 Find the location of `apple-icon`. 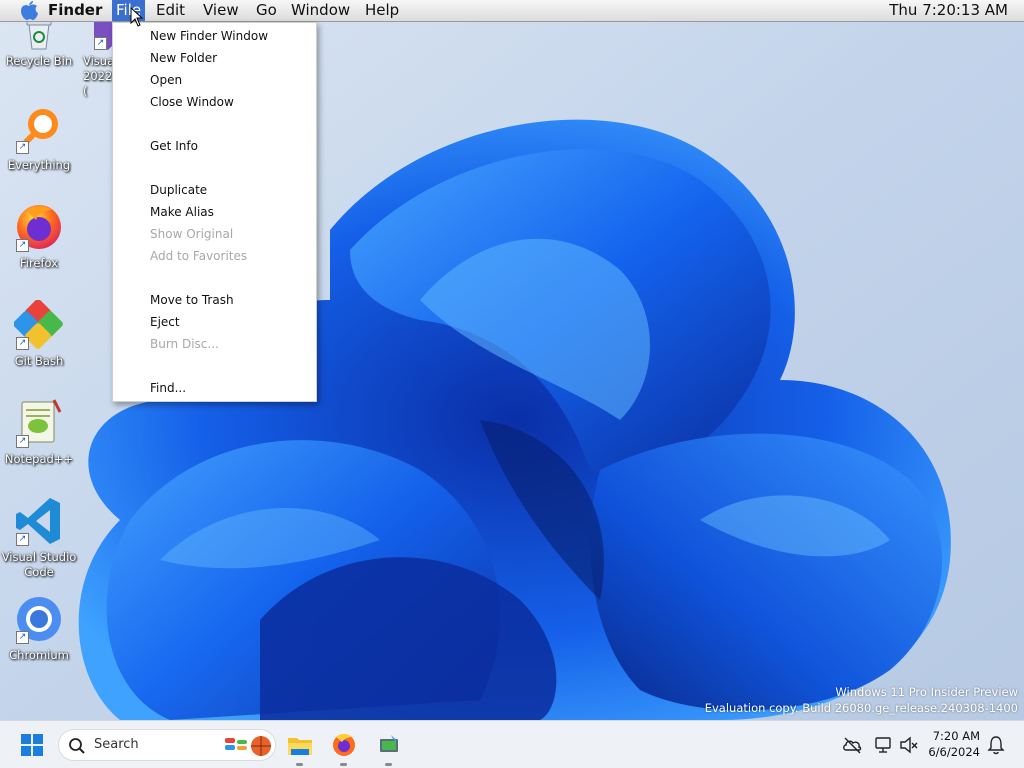

apple-icon is located at coordinates (29, 10).